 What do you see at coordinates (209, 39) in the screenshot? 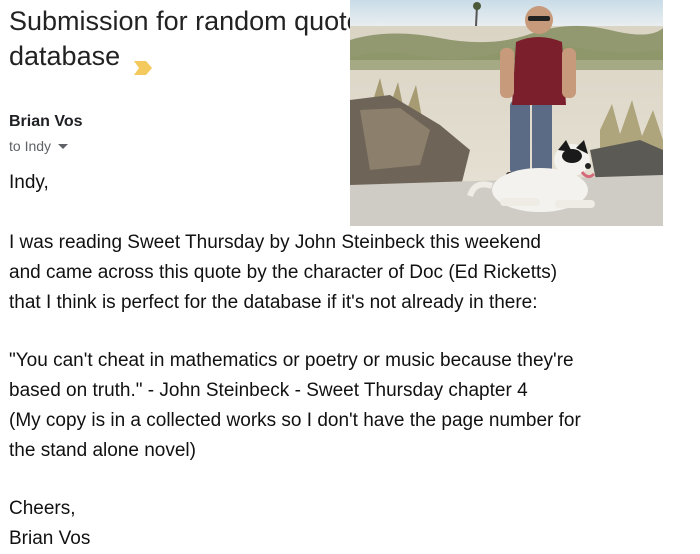
I see `email-subject: Submission for random quotes database` at bounding box center [209, 39].